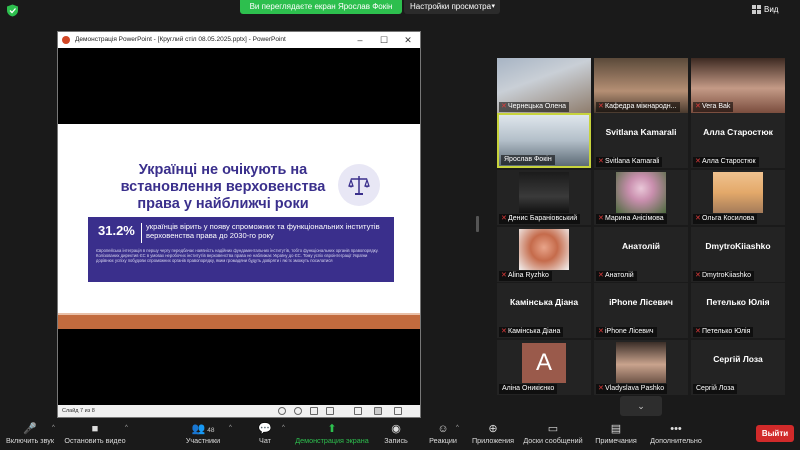  I want to click on participant-tile: Сергій Лоза Сергій Лоза, so click(738, 367).